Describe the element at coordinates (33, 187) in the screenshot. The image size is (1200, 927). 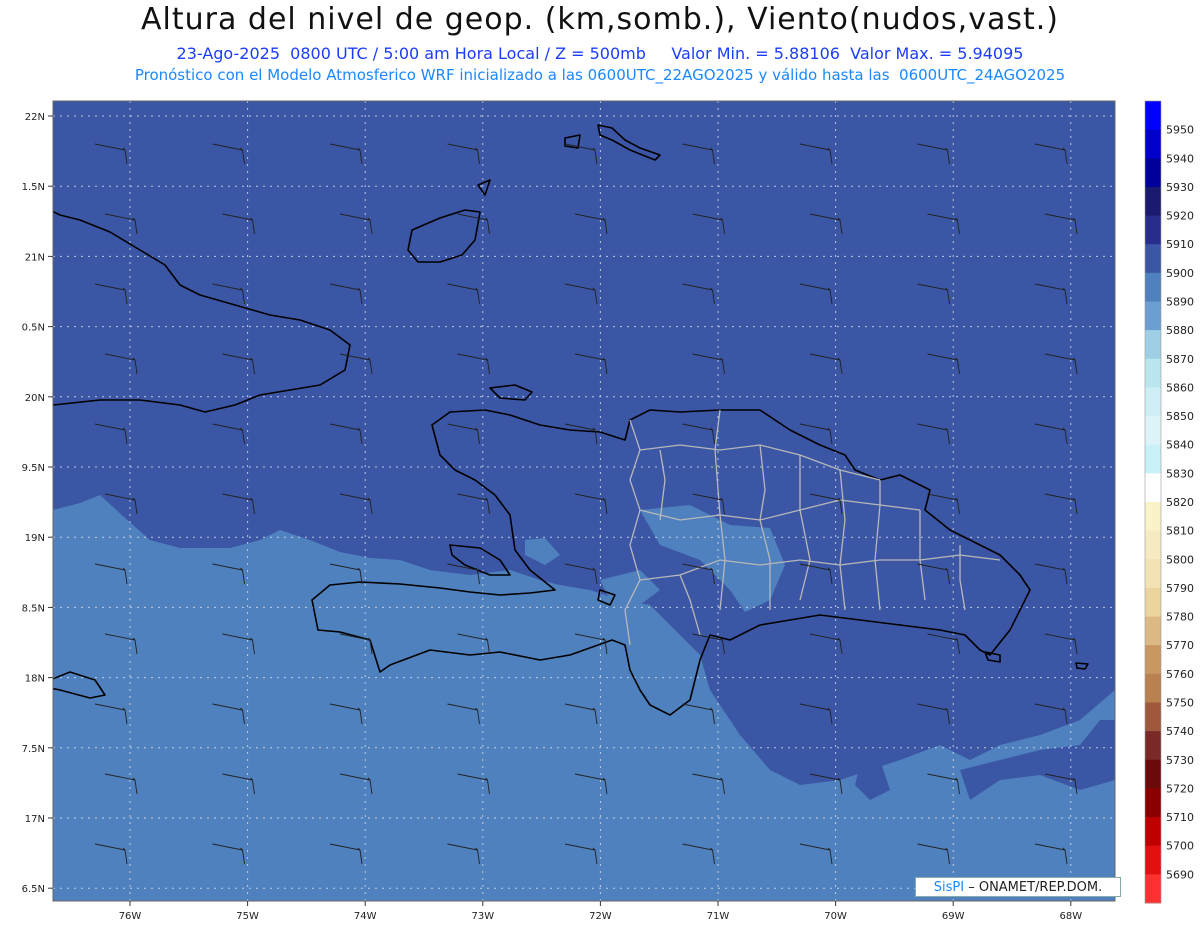
I see `lat-label: 1.5N` at that location.